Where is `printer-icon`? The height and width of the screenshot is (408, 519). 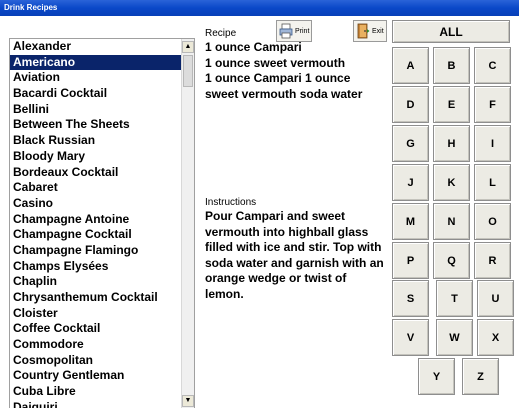
printer-icon is located at coordinates (286, 31).